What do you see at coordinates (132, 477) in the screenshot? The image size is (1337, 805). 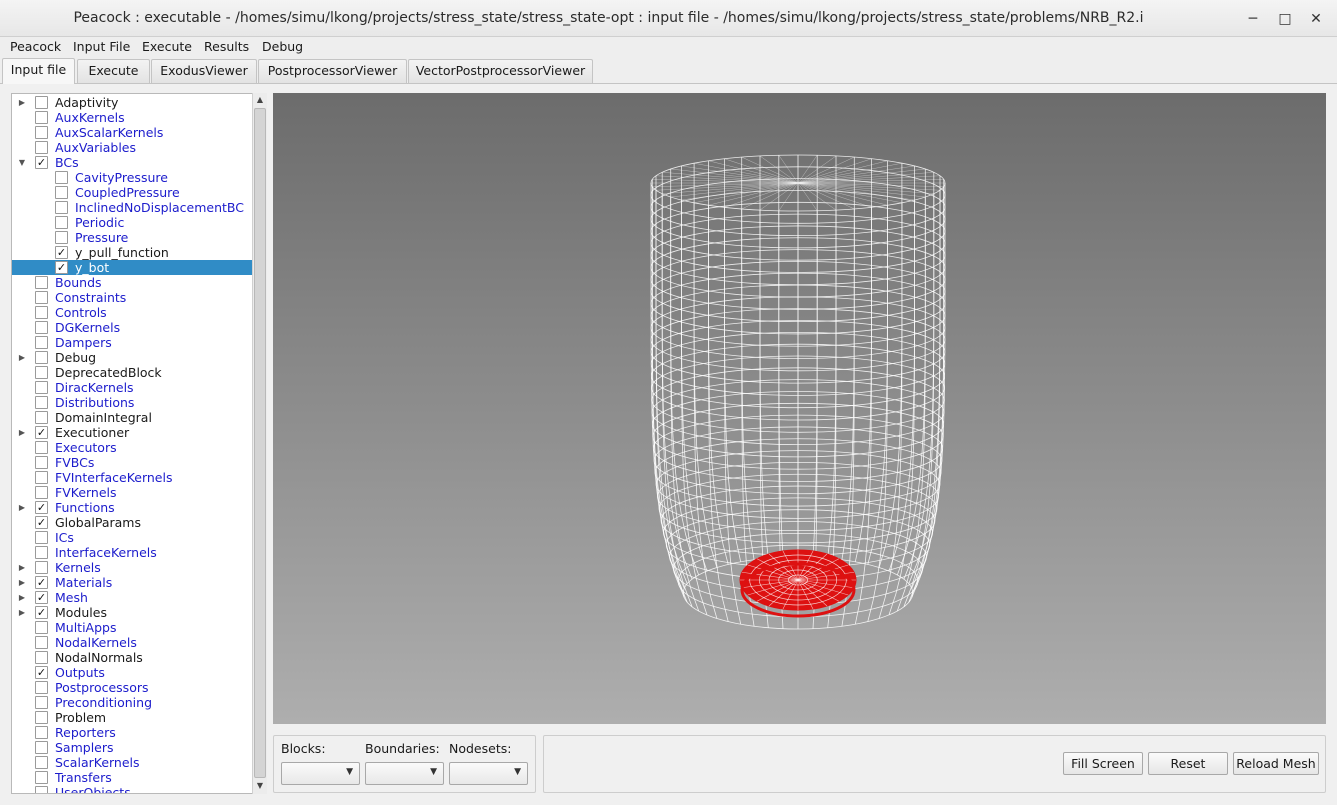 I see `tree-item-fvinterfacekernels: FVInterfaceKernels` at bounding box center [132, 477].